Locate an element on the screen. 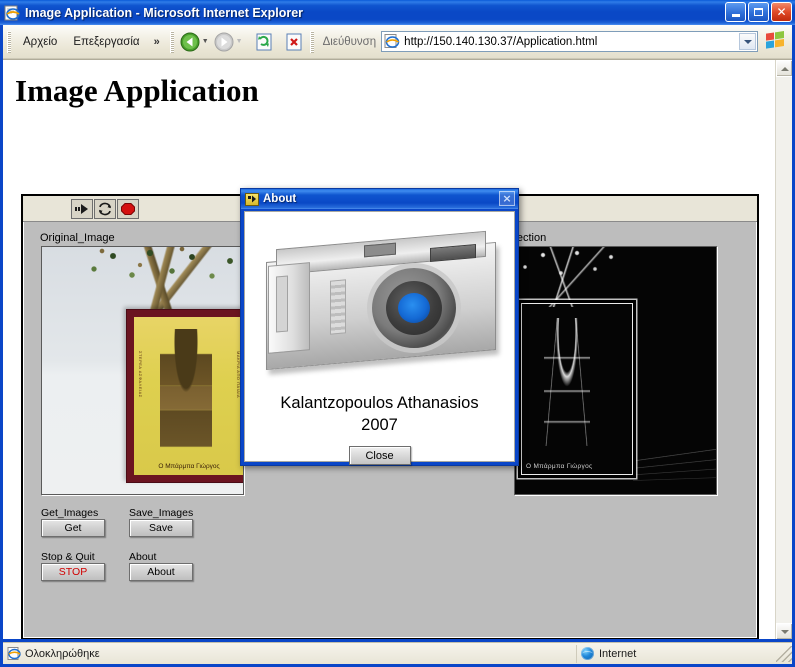 The width and height of the screenshot is (795, 667). security-zone-label: Internet is located at coordinates (618, 653).